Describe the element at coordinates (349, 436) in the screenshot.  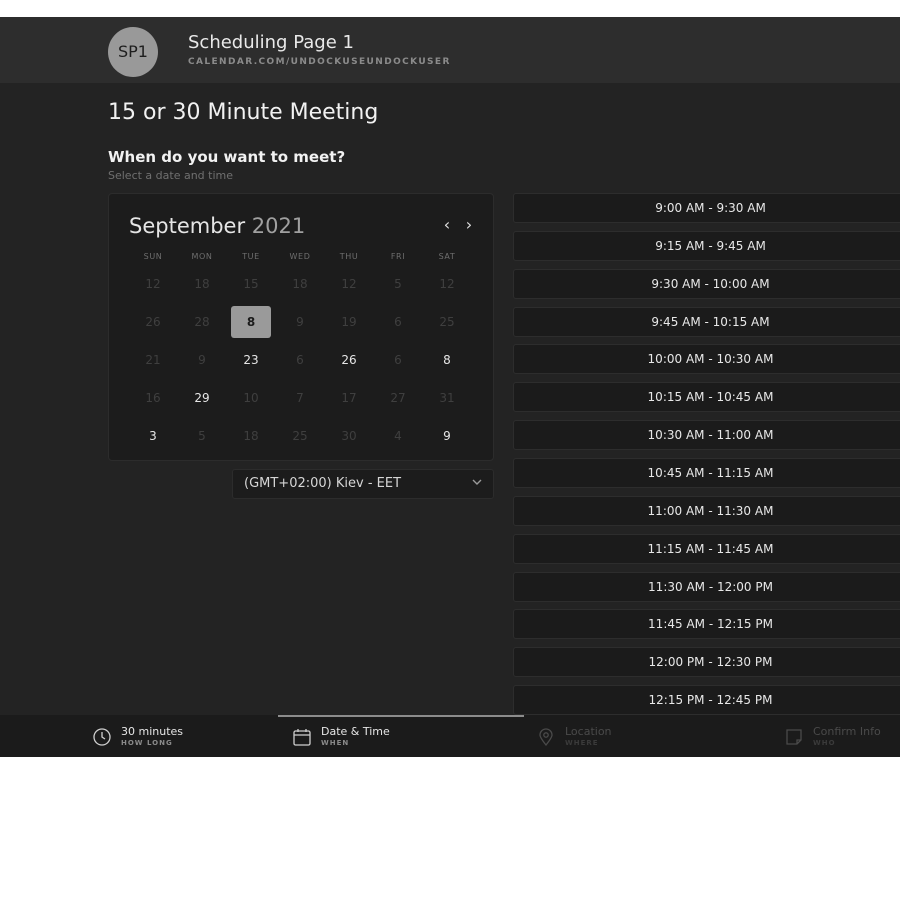
I see `calendar-day-unavailable: 30` at that location.